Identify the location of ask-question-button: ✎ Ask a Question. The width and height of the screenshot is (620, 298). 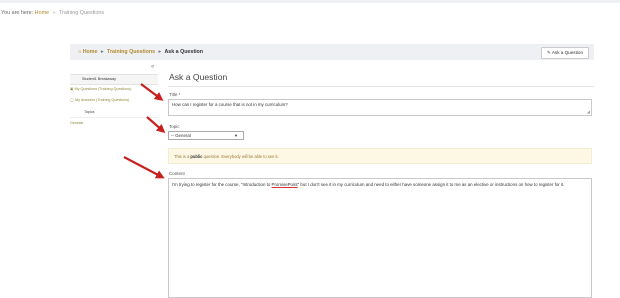
(564, 53).